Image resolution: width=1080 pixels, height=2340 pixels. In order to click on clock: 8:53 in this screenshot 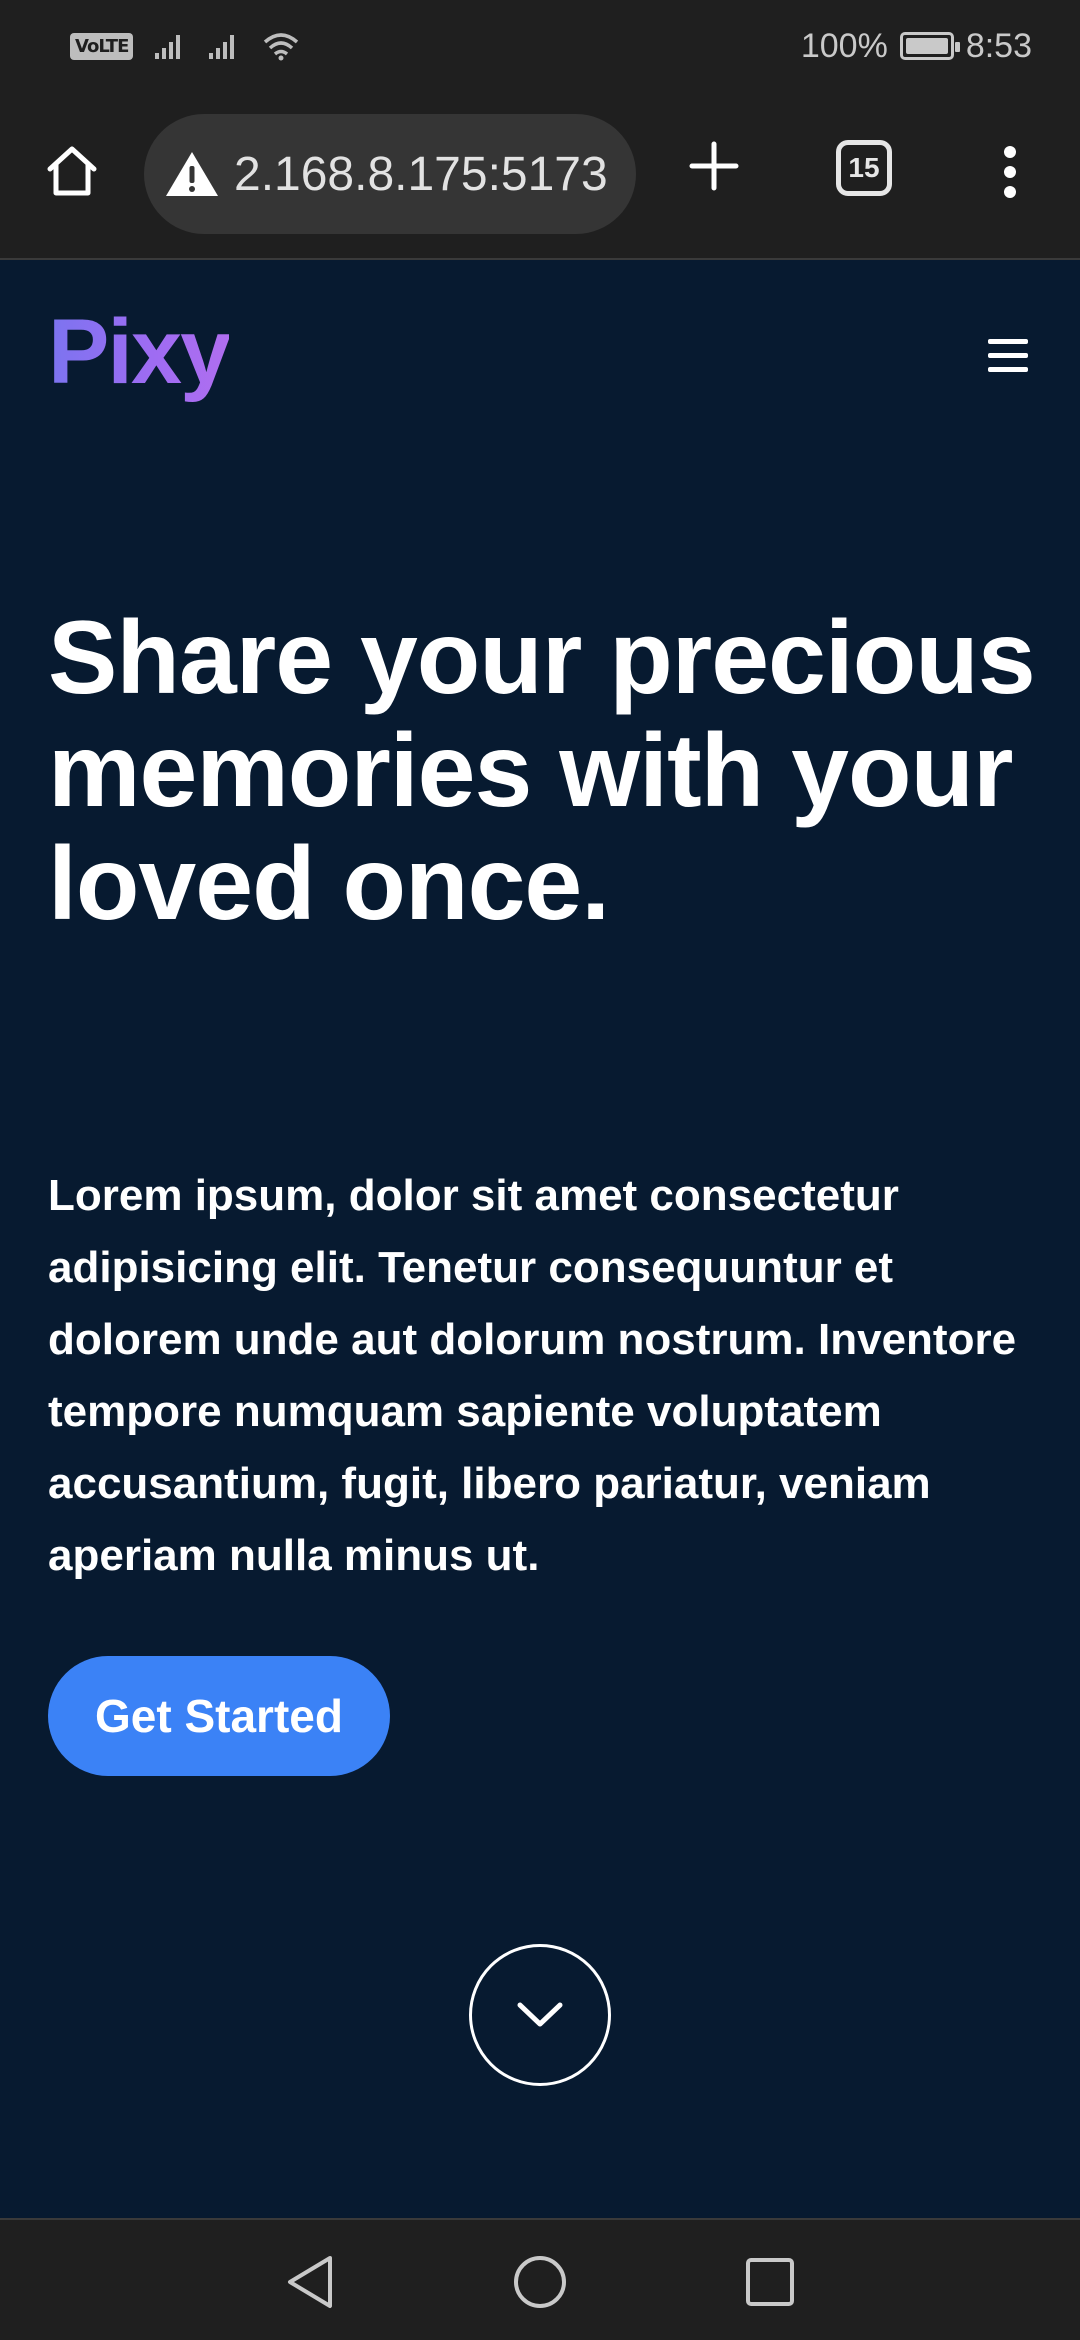, I will do `click(998, 45)`.